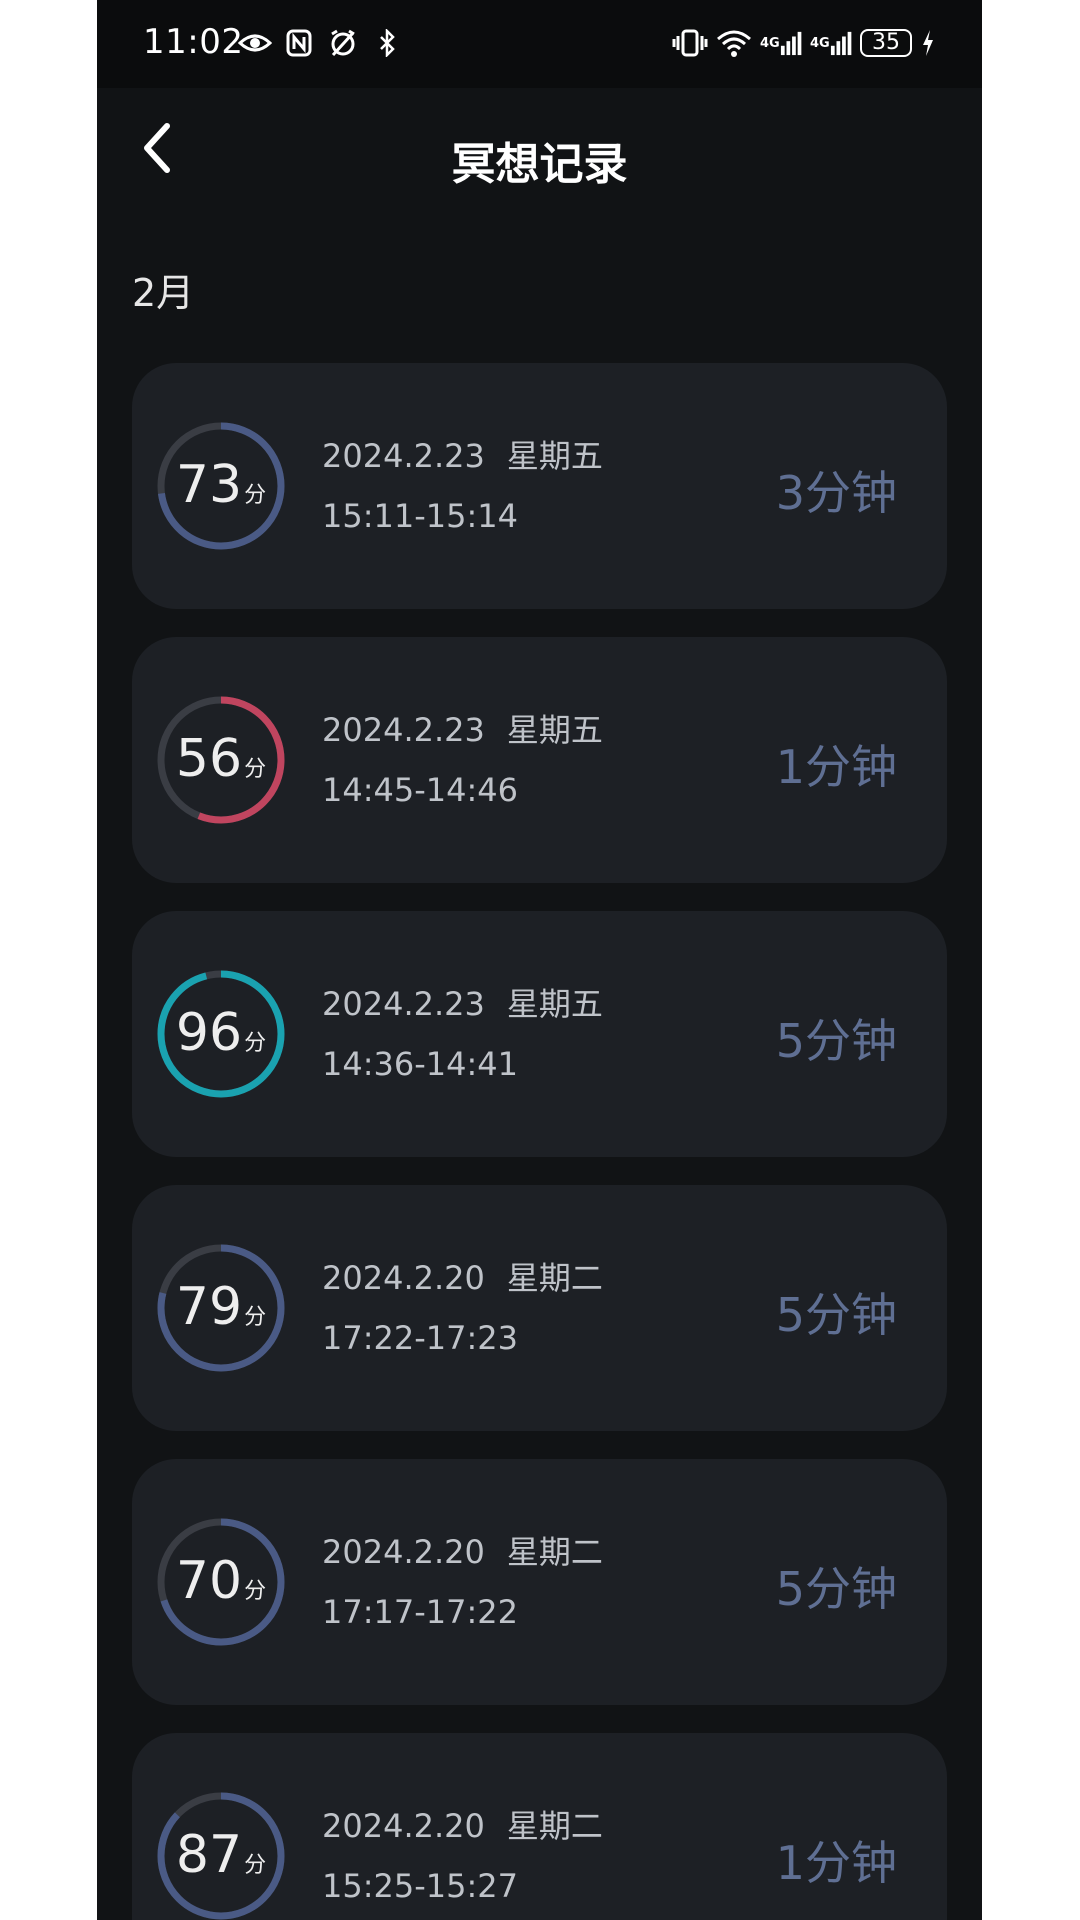 Image resolution: width=1080 pixels, height=1920 pixels. What do you see at coordinates (209, 1307) in the screenshot?
I see `score-value: 79` at bounding box center [209, 1307].